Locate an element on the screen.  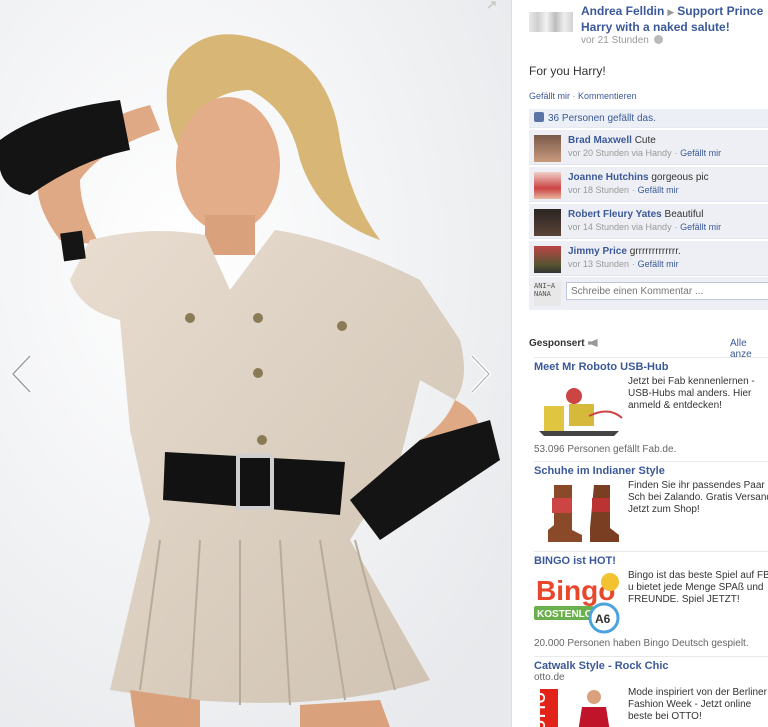
ad-title: Catwalk Style - Rock Chic is located at coordinates (651, 666).